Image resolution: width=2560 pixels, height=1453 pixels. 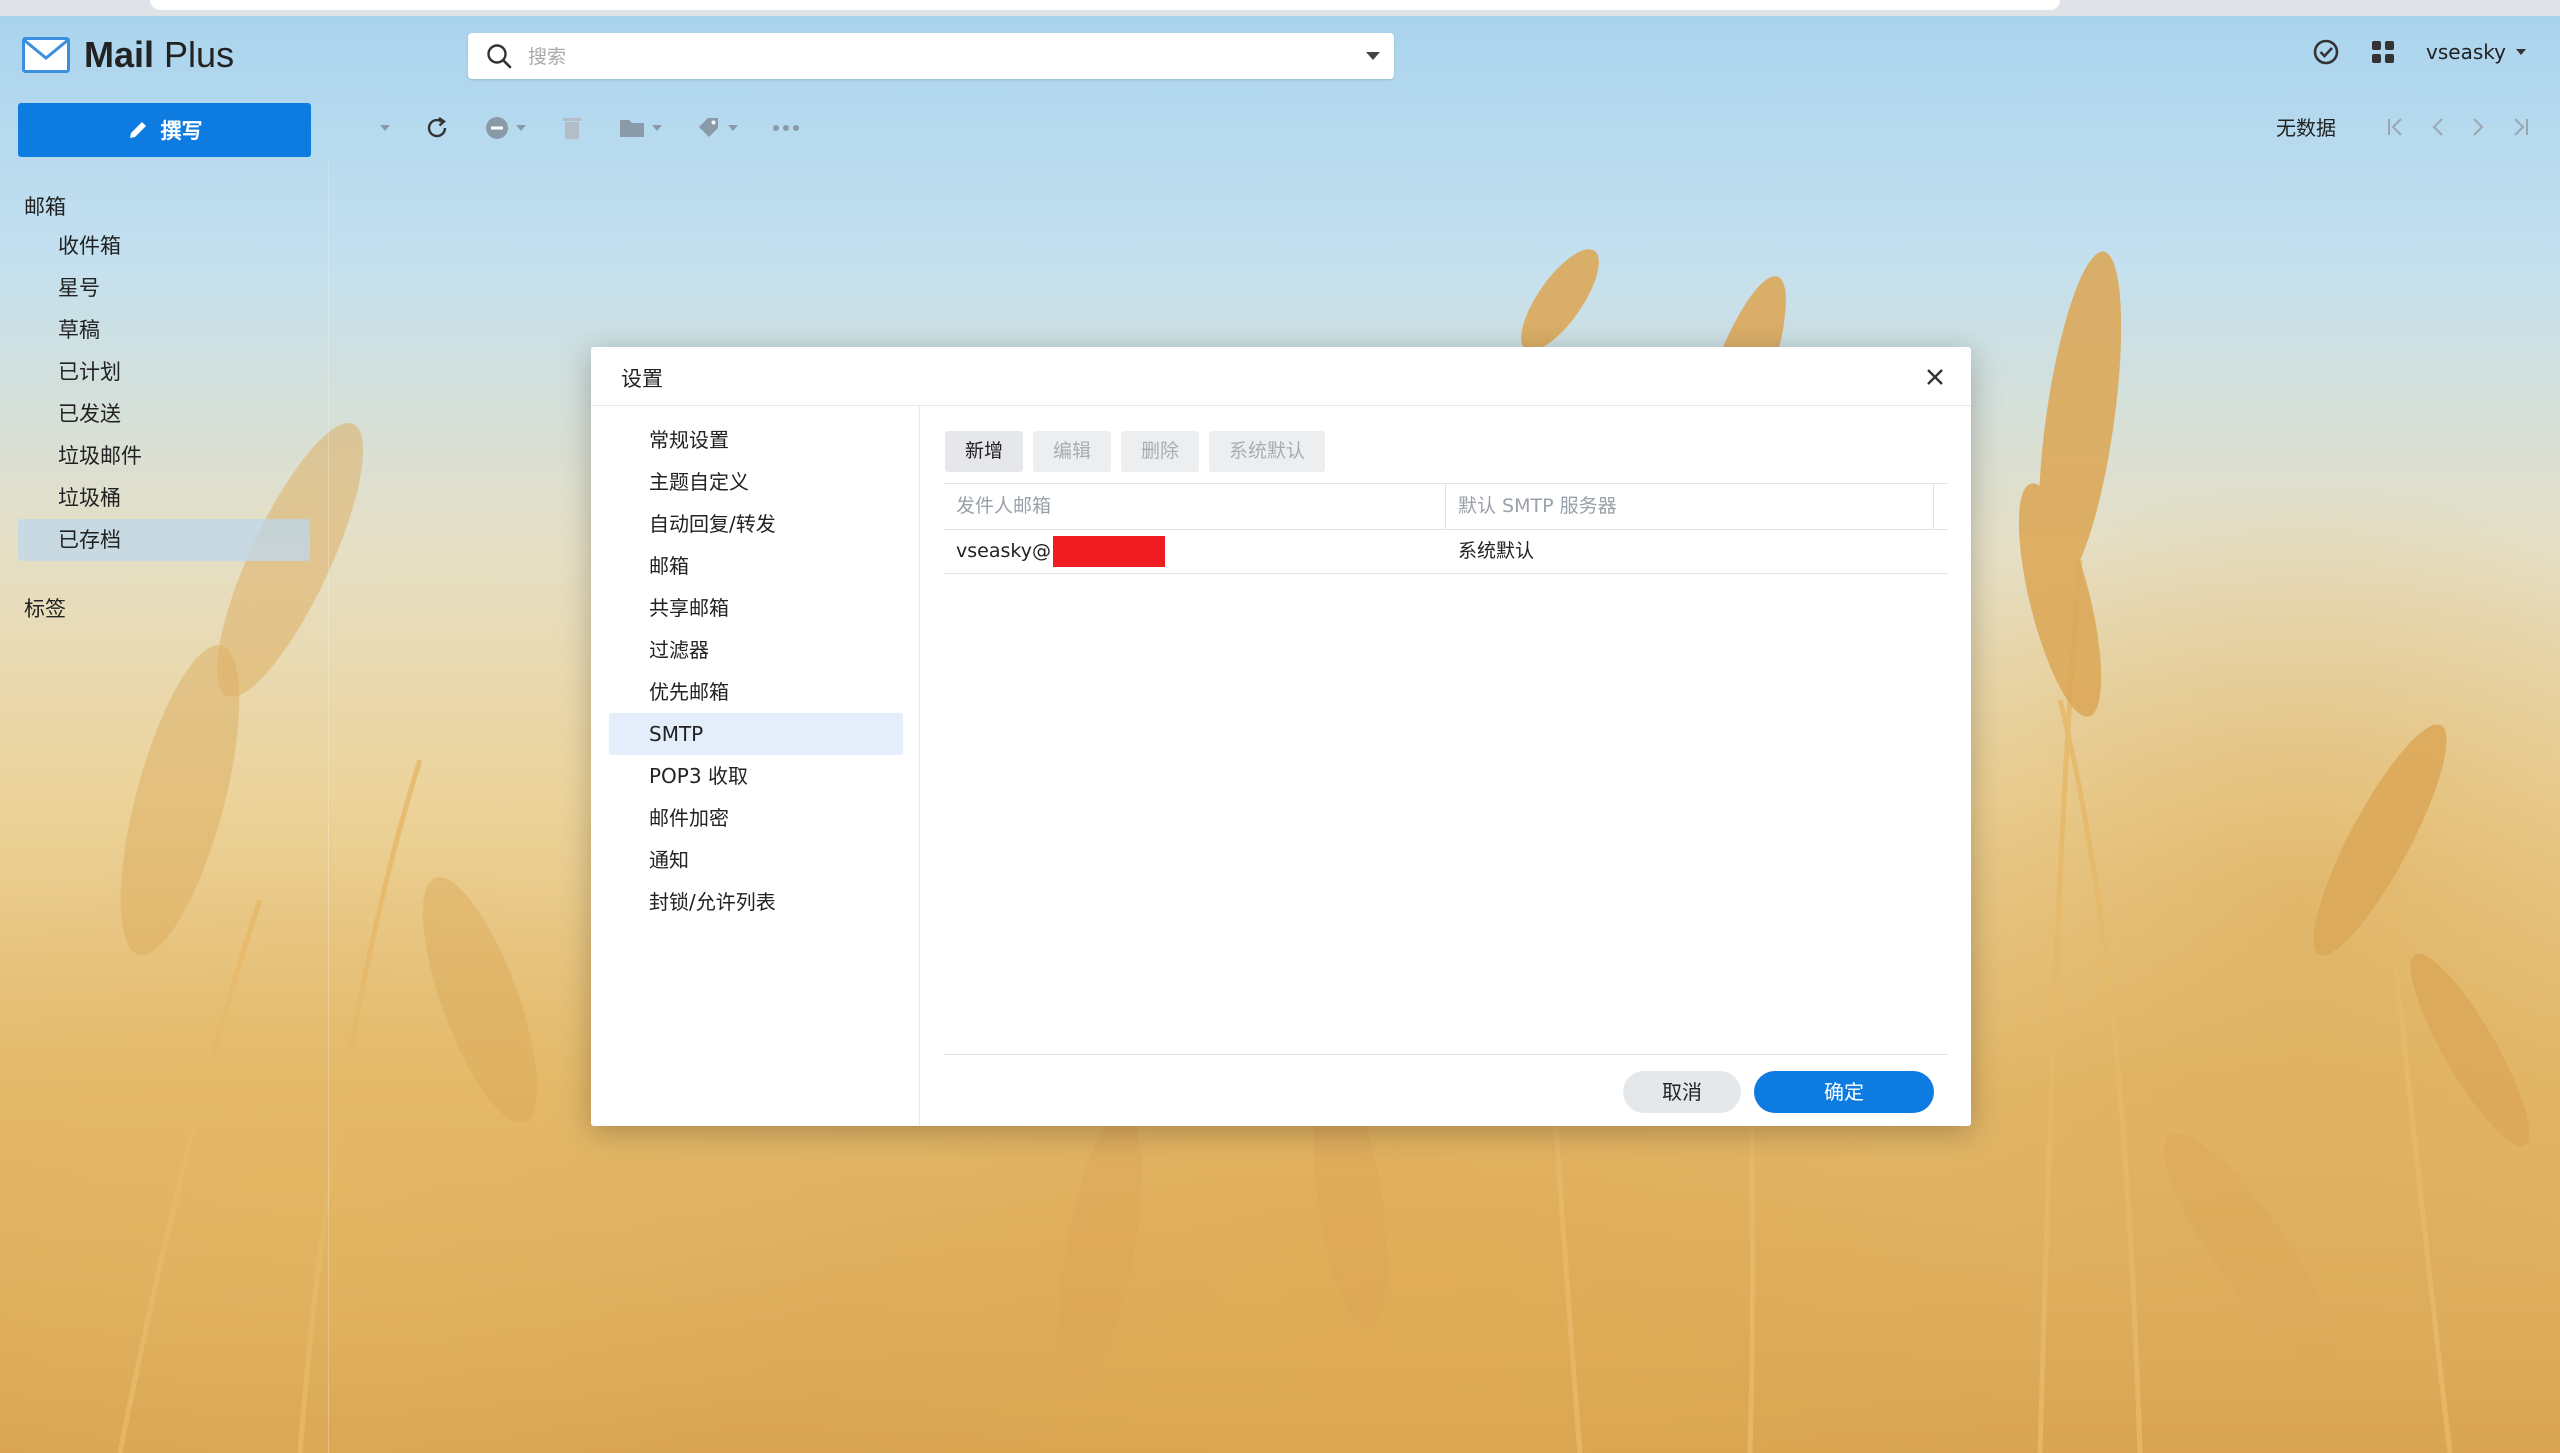 What do you see at coordinates (786, 128) in the screenshot?
I see `more-icon` at bounding box center [786, 128].